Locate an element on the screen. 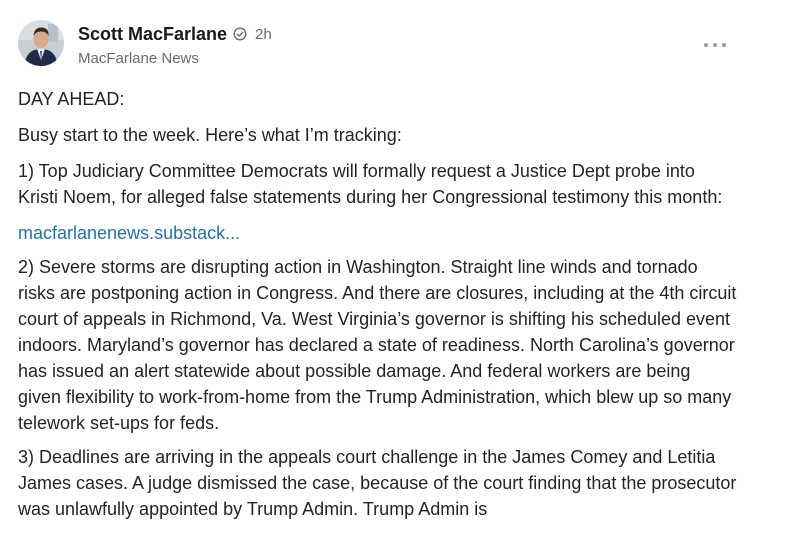  avatar-image is located at coordinates (41, 43).